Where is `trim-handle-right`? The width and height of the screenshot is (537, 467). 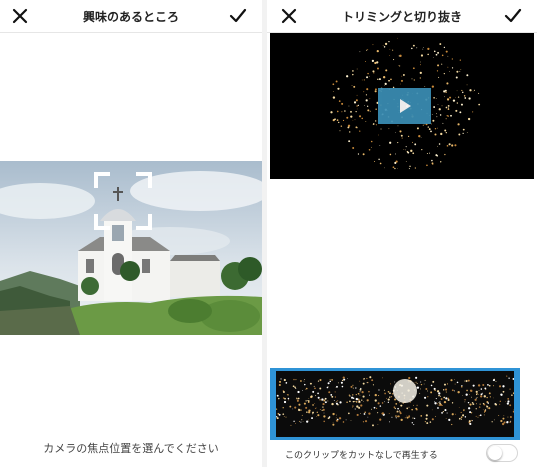
trim-handle-right is located at coordinates (517, 404).